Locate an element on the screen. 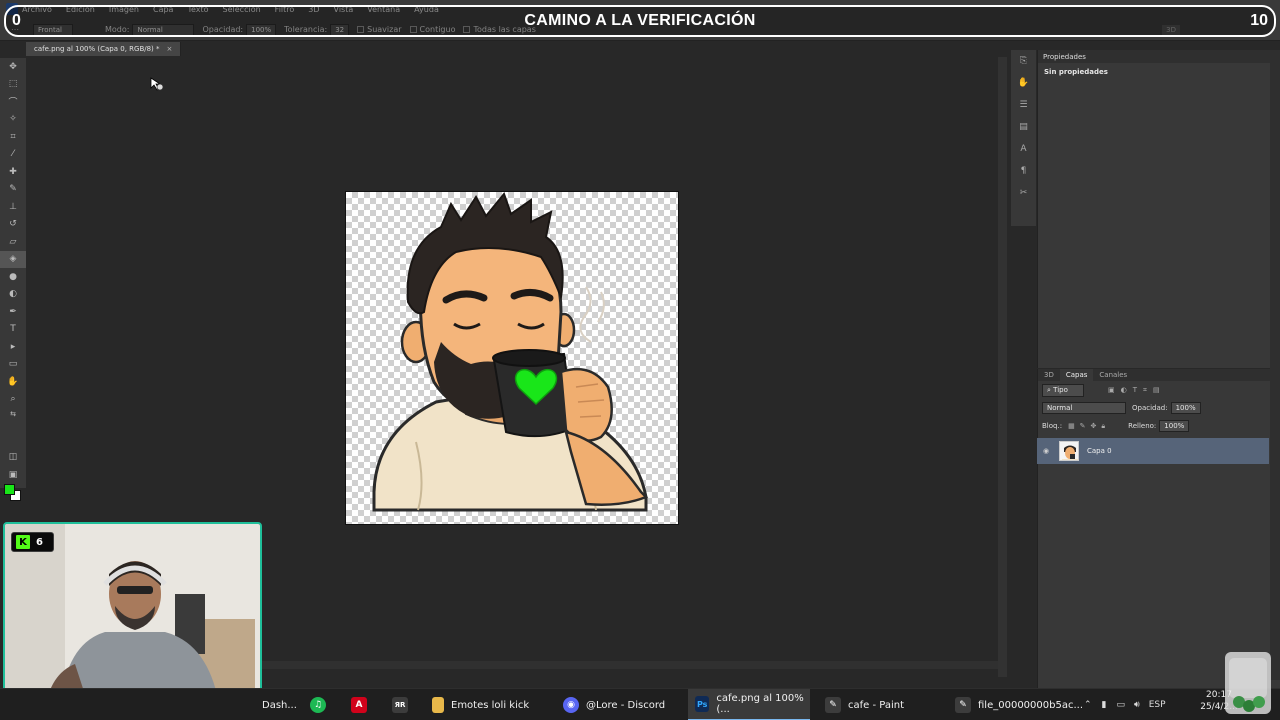 This screenshot has width=1280, height=720. default-colors-icon: ⇆ is located at coordinates (13, 414).